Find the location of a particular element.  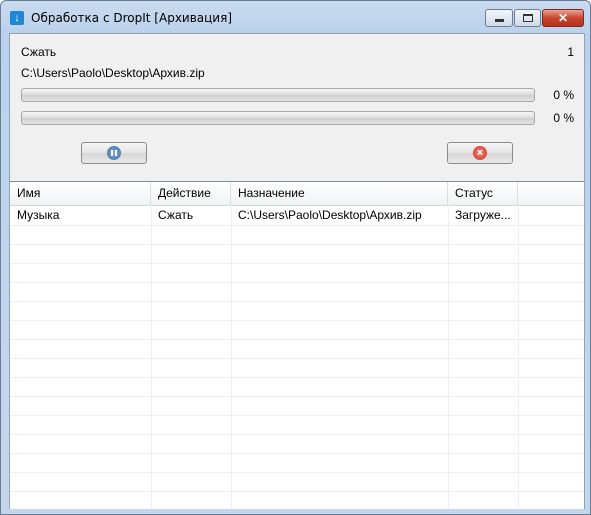

close-button: ✕ is located at coordinates (563, 18).